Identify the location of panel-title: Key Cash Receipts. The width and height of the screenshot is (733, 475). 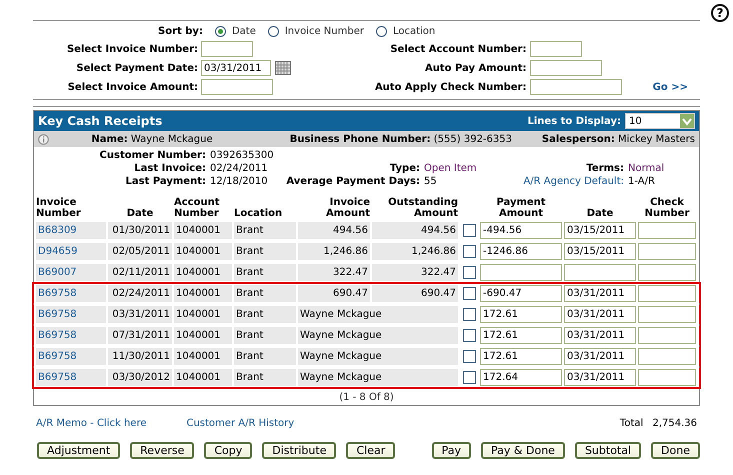
(100, 121).